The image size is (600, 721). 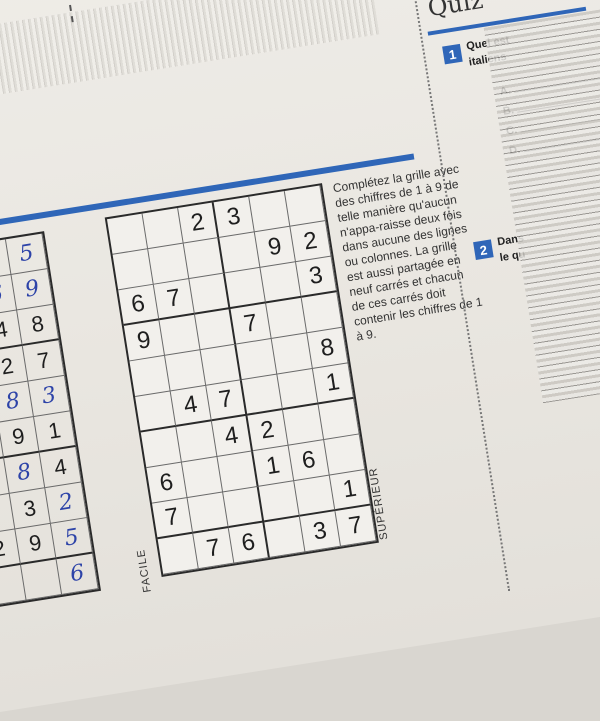 I want to click on solved-cell: 2, so click(x=66, y=503).